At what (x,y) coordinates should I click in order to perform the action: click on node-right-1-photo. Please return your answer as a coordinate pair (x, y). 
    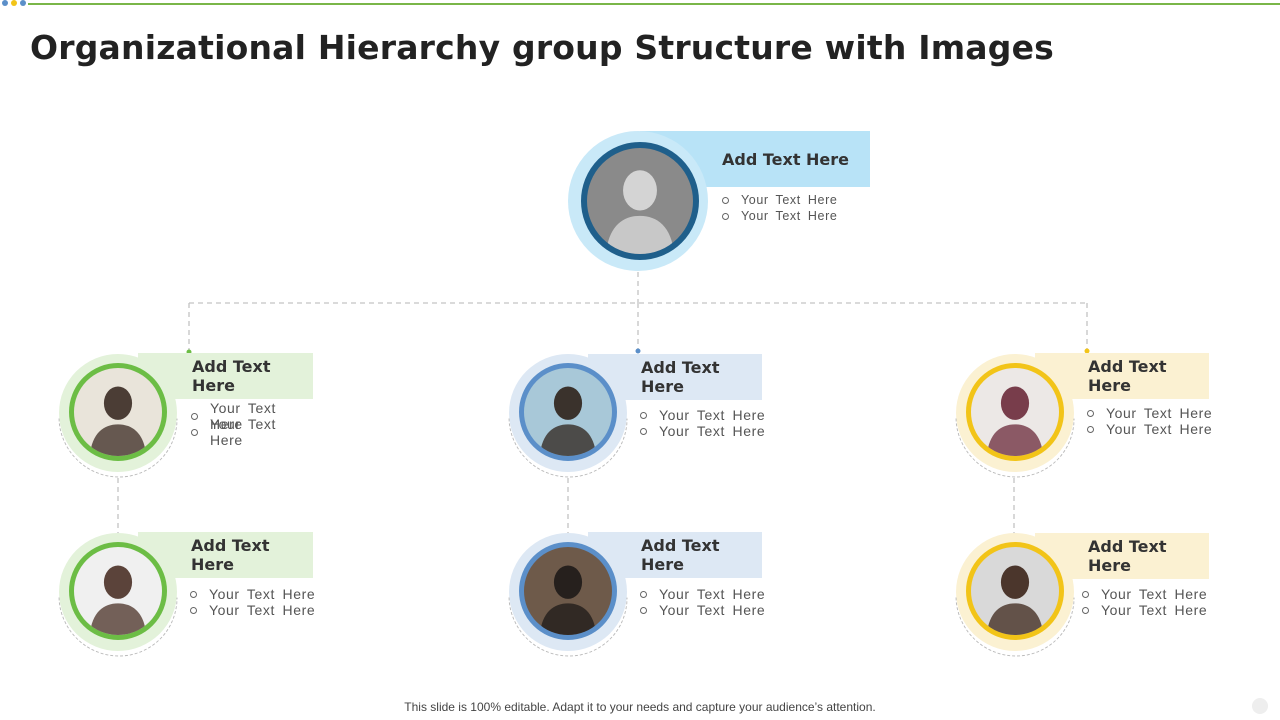
    Looking at the image, I should click on (1015, 412).